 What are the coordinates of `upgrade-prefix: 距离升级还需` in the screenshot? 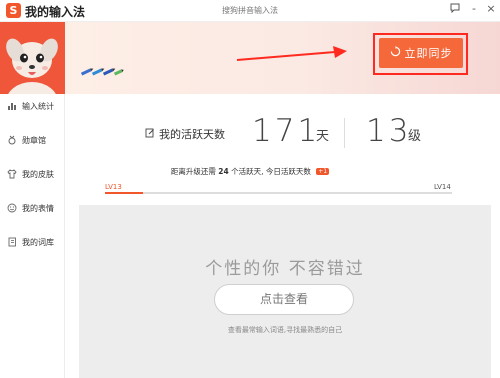 It's located at (193, 171).